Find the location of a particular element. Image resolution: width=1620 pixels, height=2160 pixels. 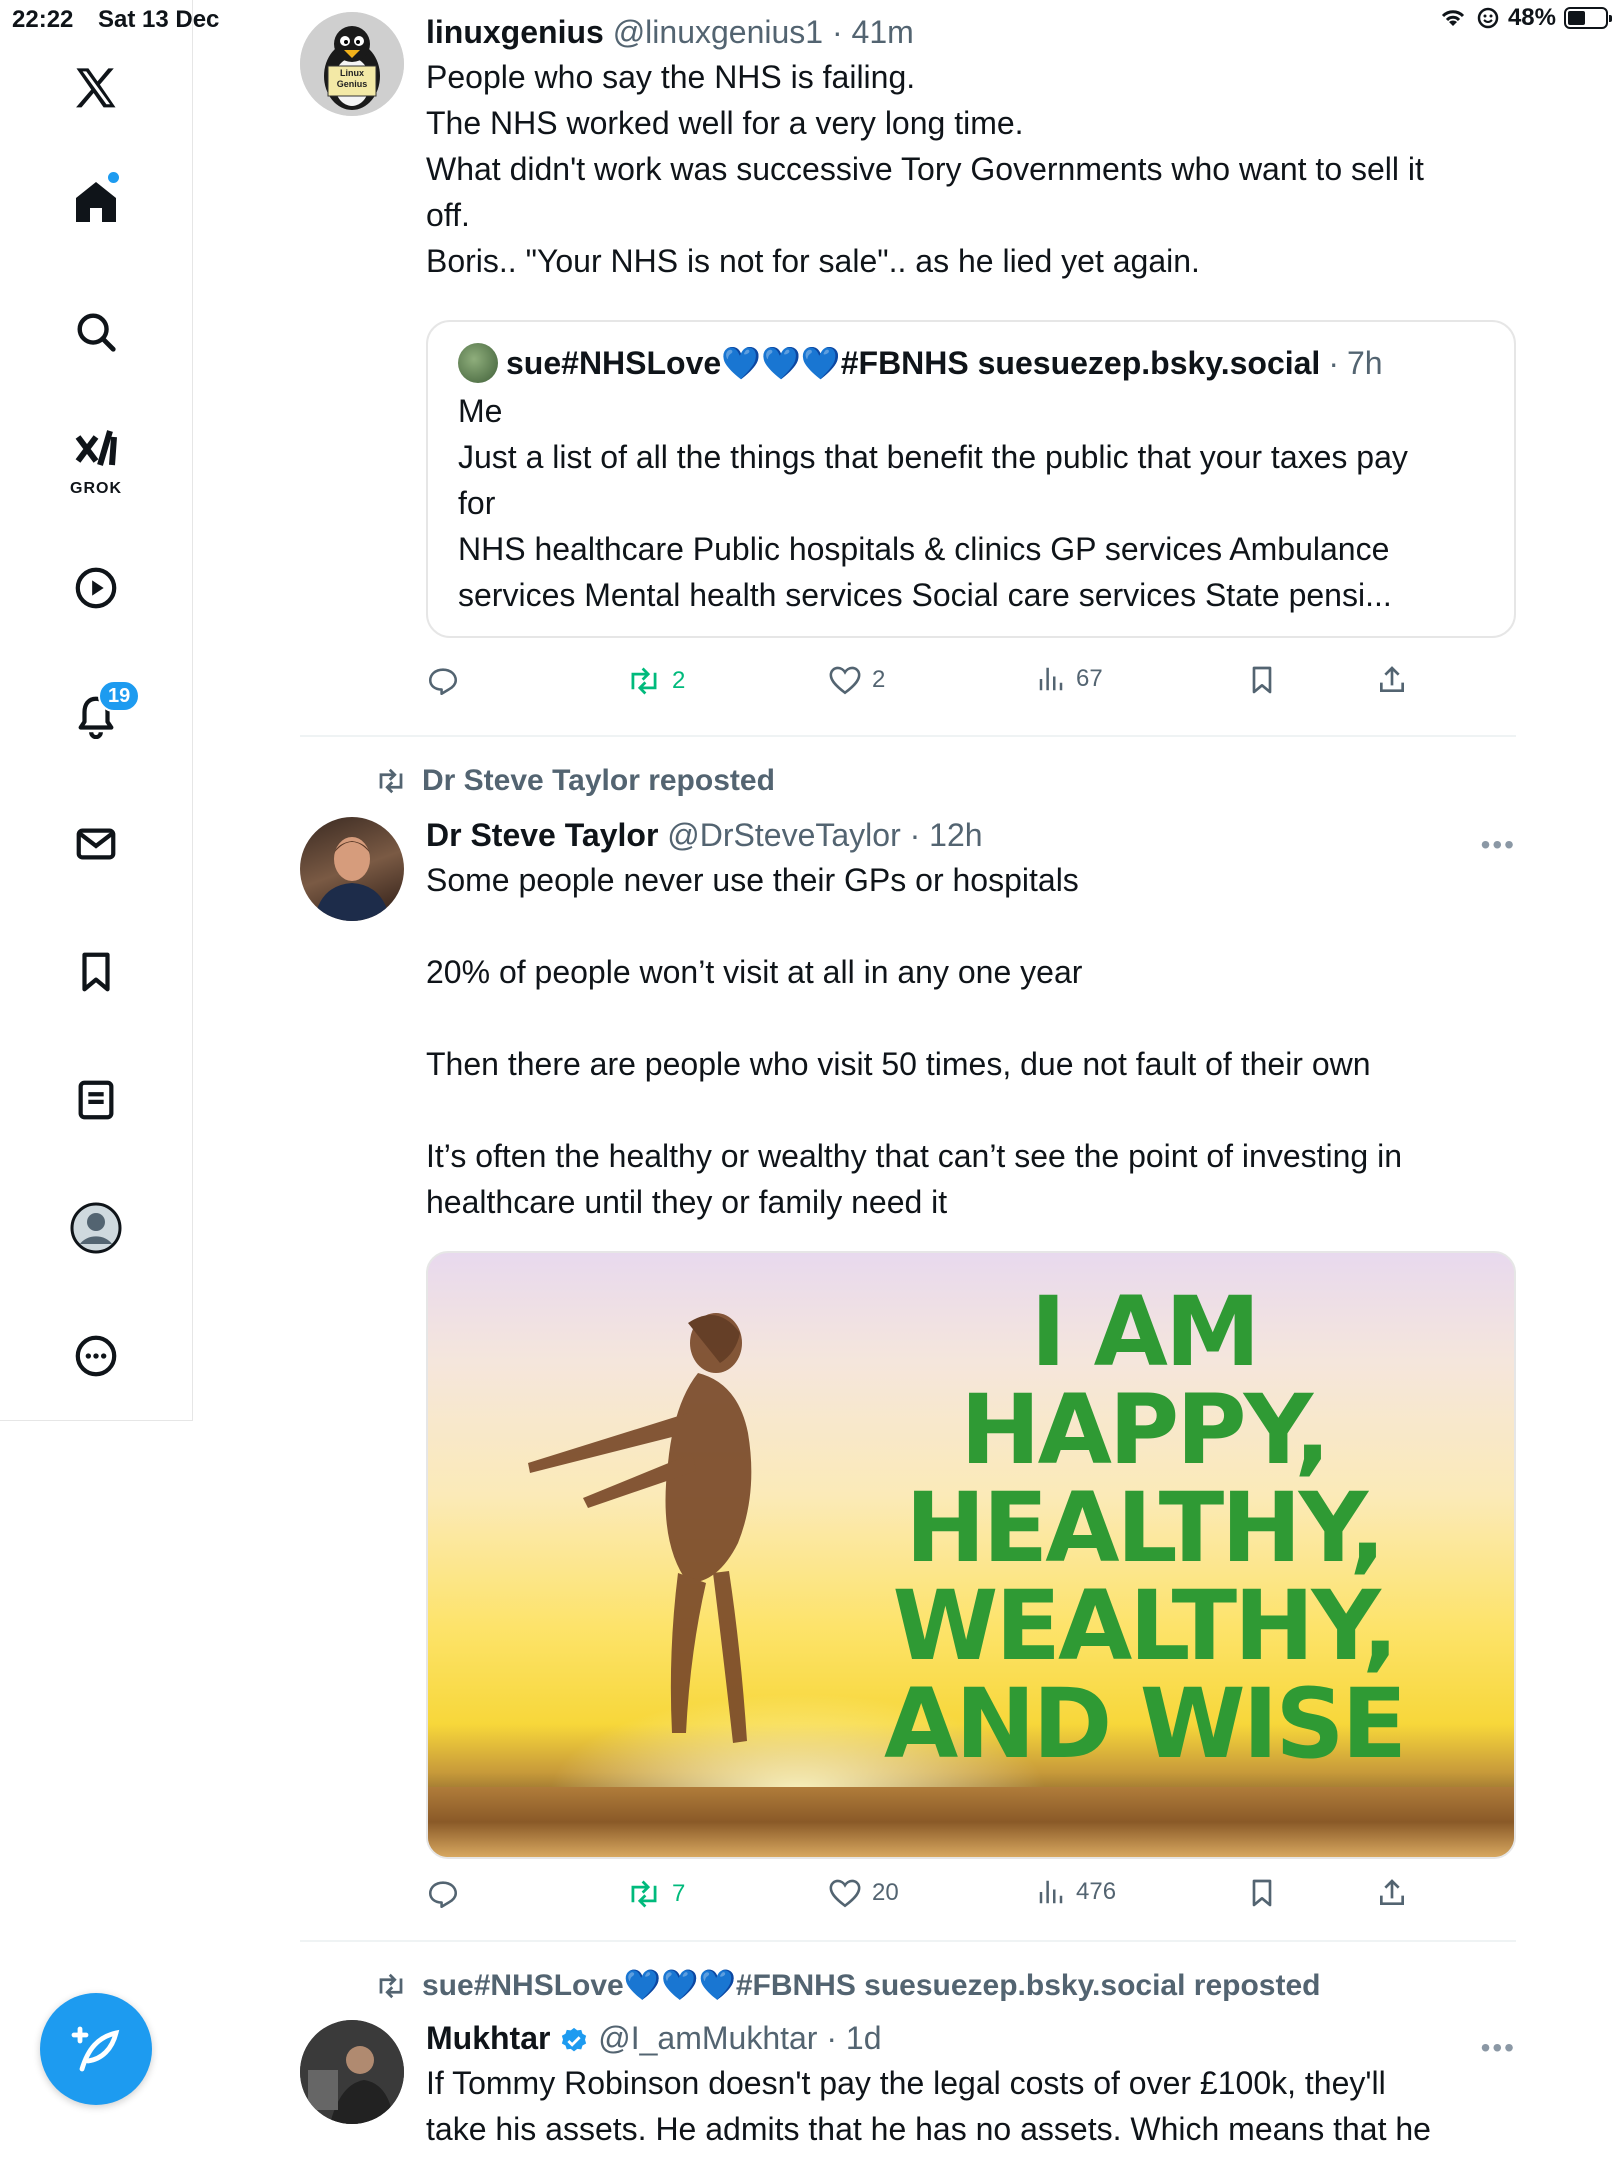

nav-grok: GROK is located at coordinates (96, 460).